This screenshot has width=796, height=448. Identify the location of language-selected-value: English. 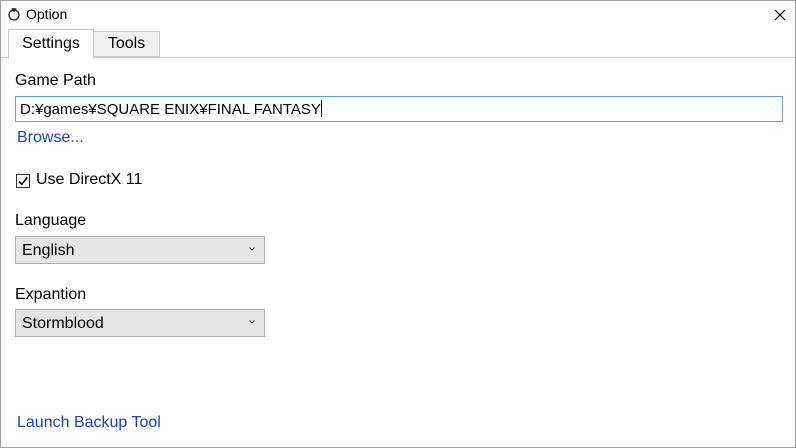
(48, 250).